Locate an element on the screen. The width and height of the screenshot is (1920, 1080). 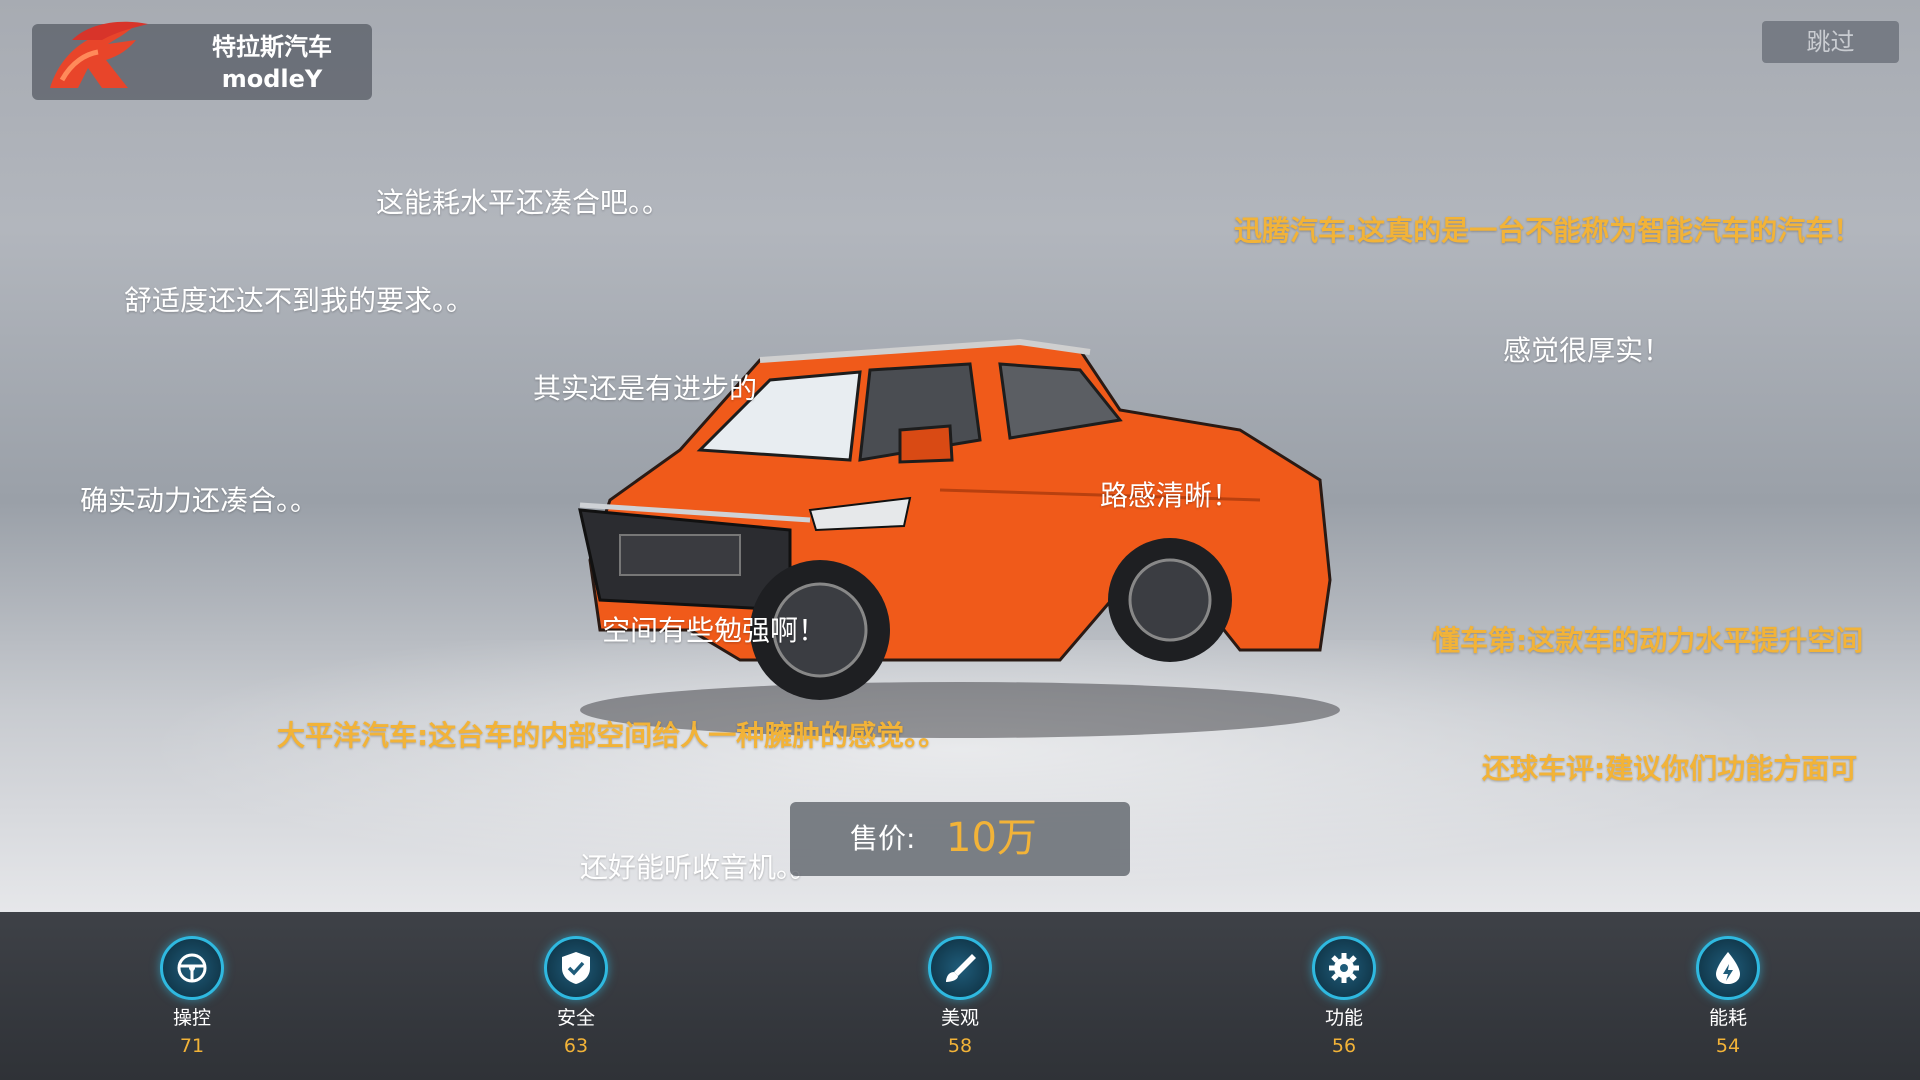
stat-value: 54 is located at coordinates (1728, 1046).